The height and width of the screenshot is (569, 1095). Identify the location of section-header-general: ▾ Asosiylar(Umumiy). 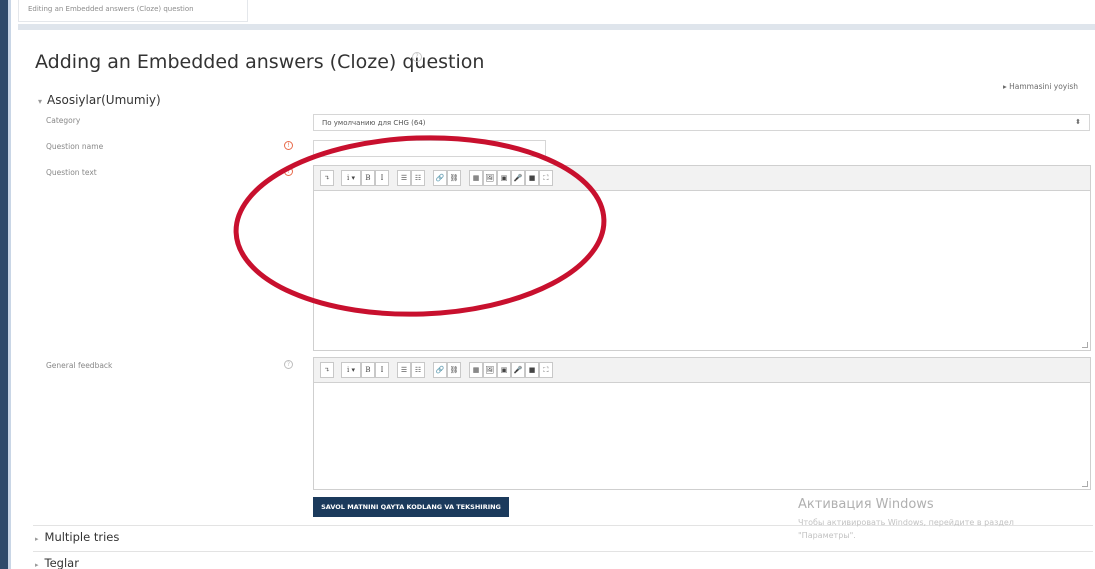
(99, 100).